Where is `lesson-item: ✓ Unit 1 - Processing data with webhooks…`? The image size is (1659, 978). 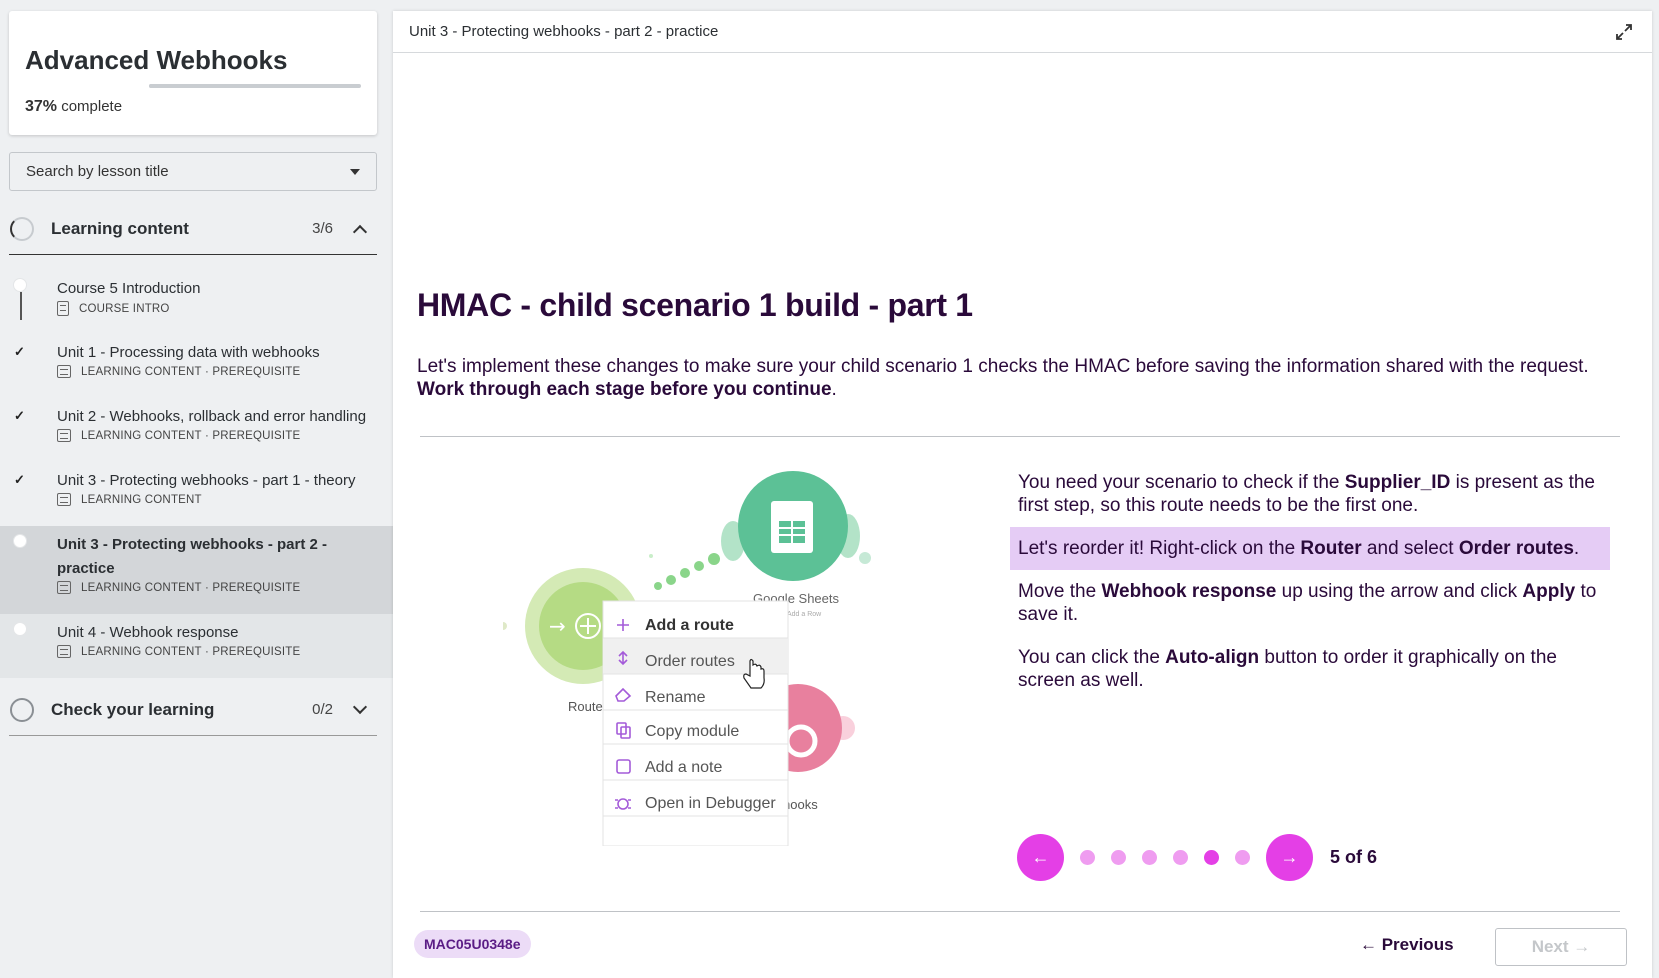
lesson-item: ✓ Unit 1 - Processing data with webhooks… is located at coordinates (196, 366).